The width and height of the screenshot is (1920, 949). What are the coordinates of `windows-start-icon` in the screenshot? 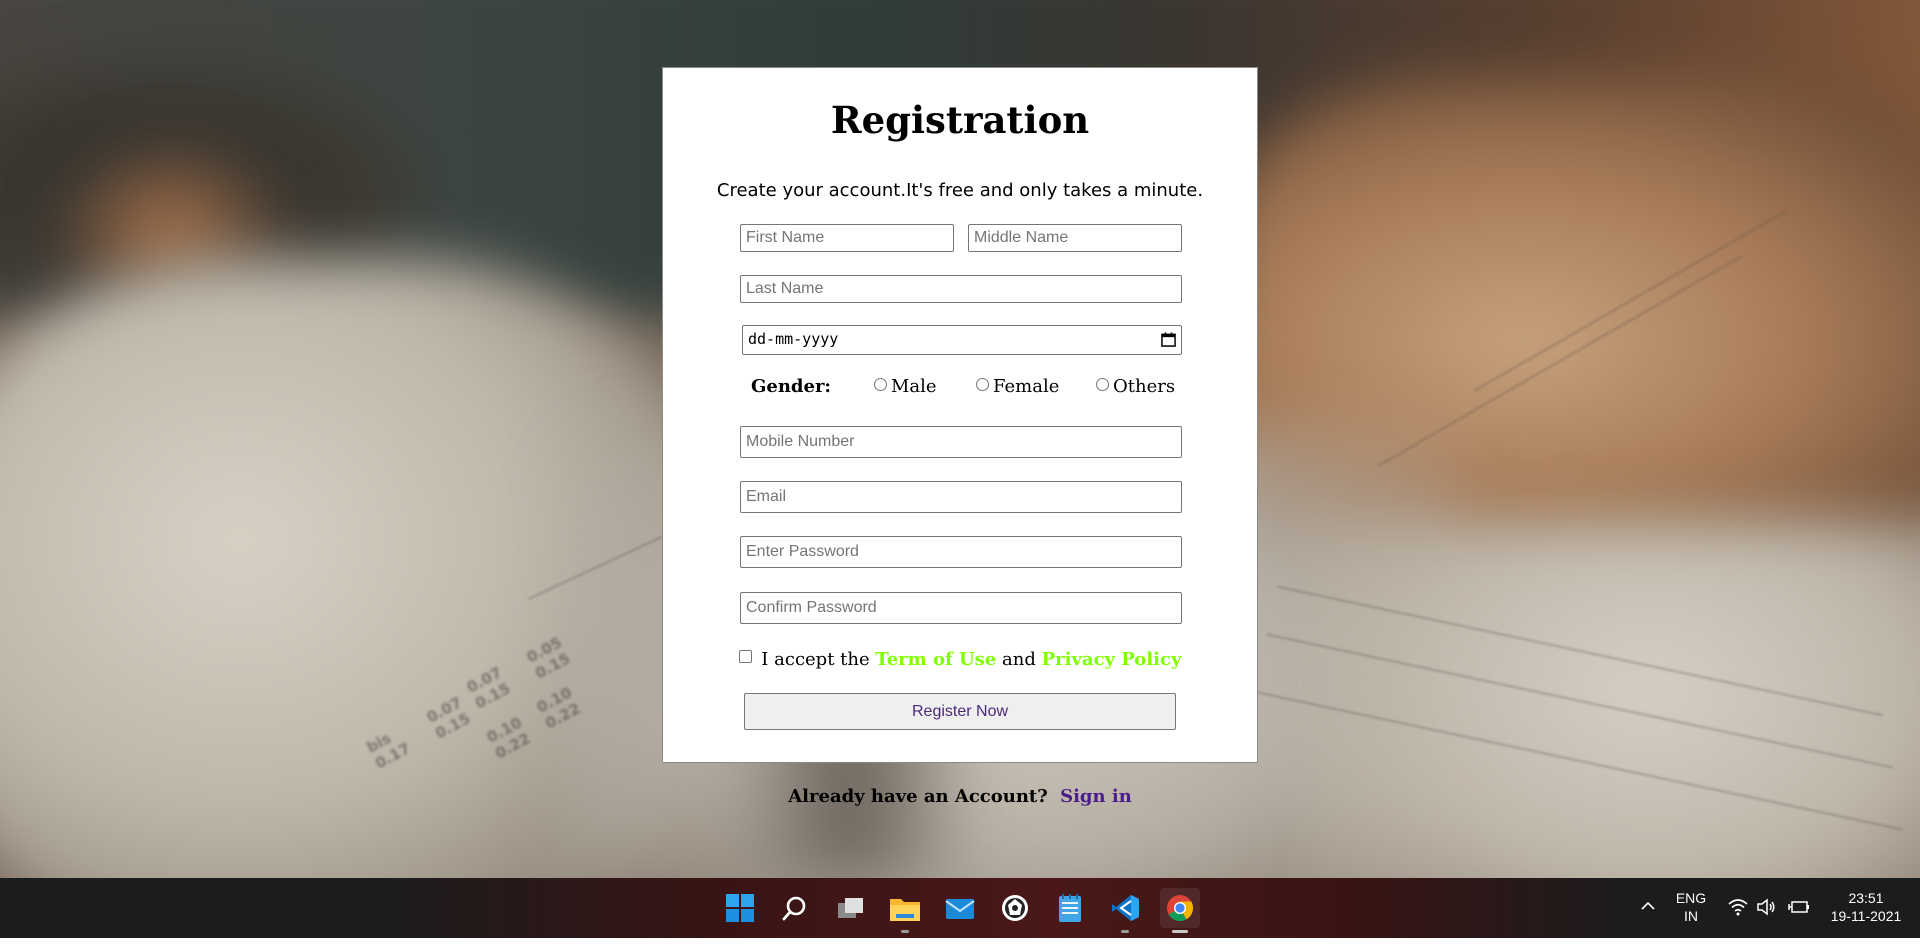 It's located at (740, 908).